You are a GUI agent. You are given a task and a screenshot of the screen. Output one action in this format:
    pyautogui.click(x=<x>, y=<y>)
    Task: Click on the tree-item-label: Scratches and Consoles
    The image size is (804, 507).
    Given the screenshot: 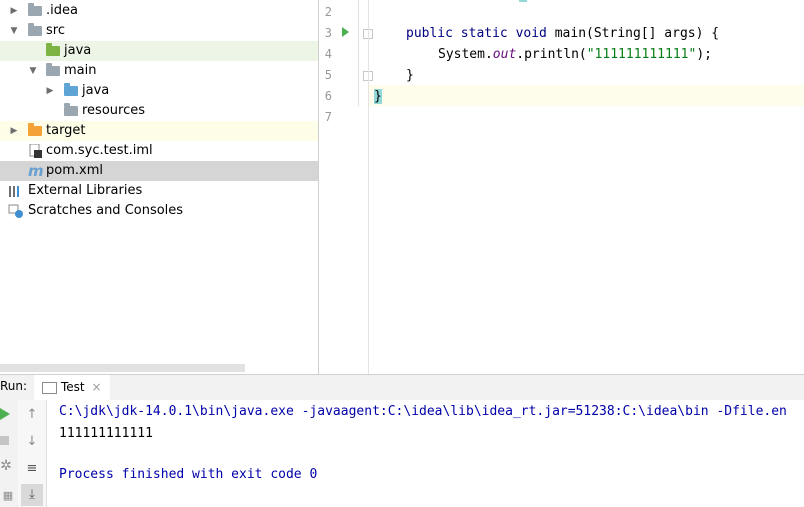 What is the action you would take?
    pyautogui.click(x=106, y=210)
    